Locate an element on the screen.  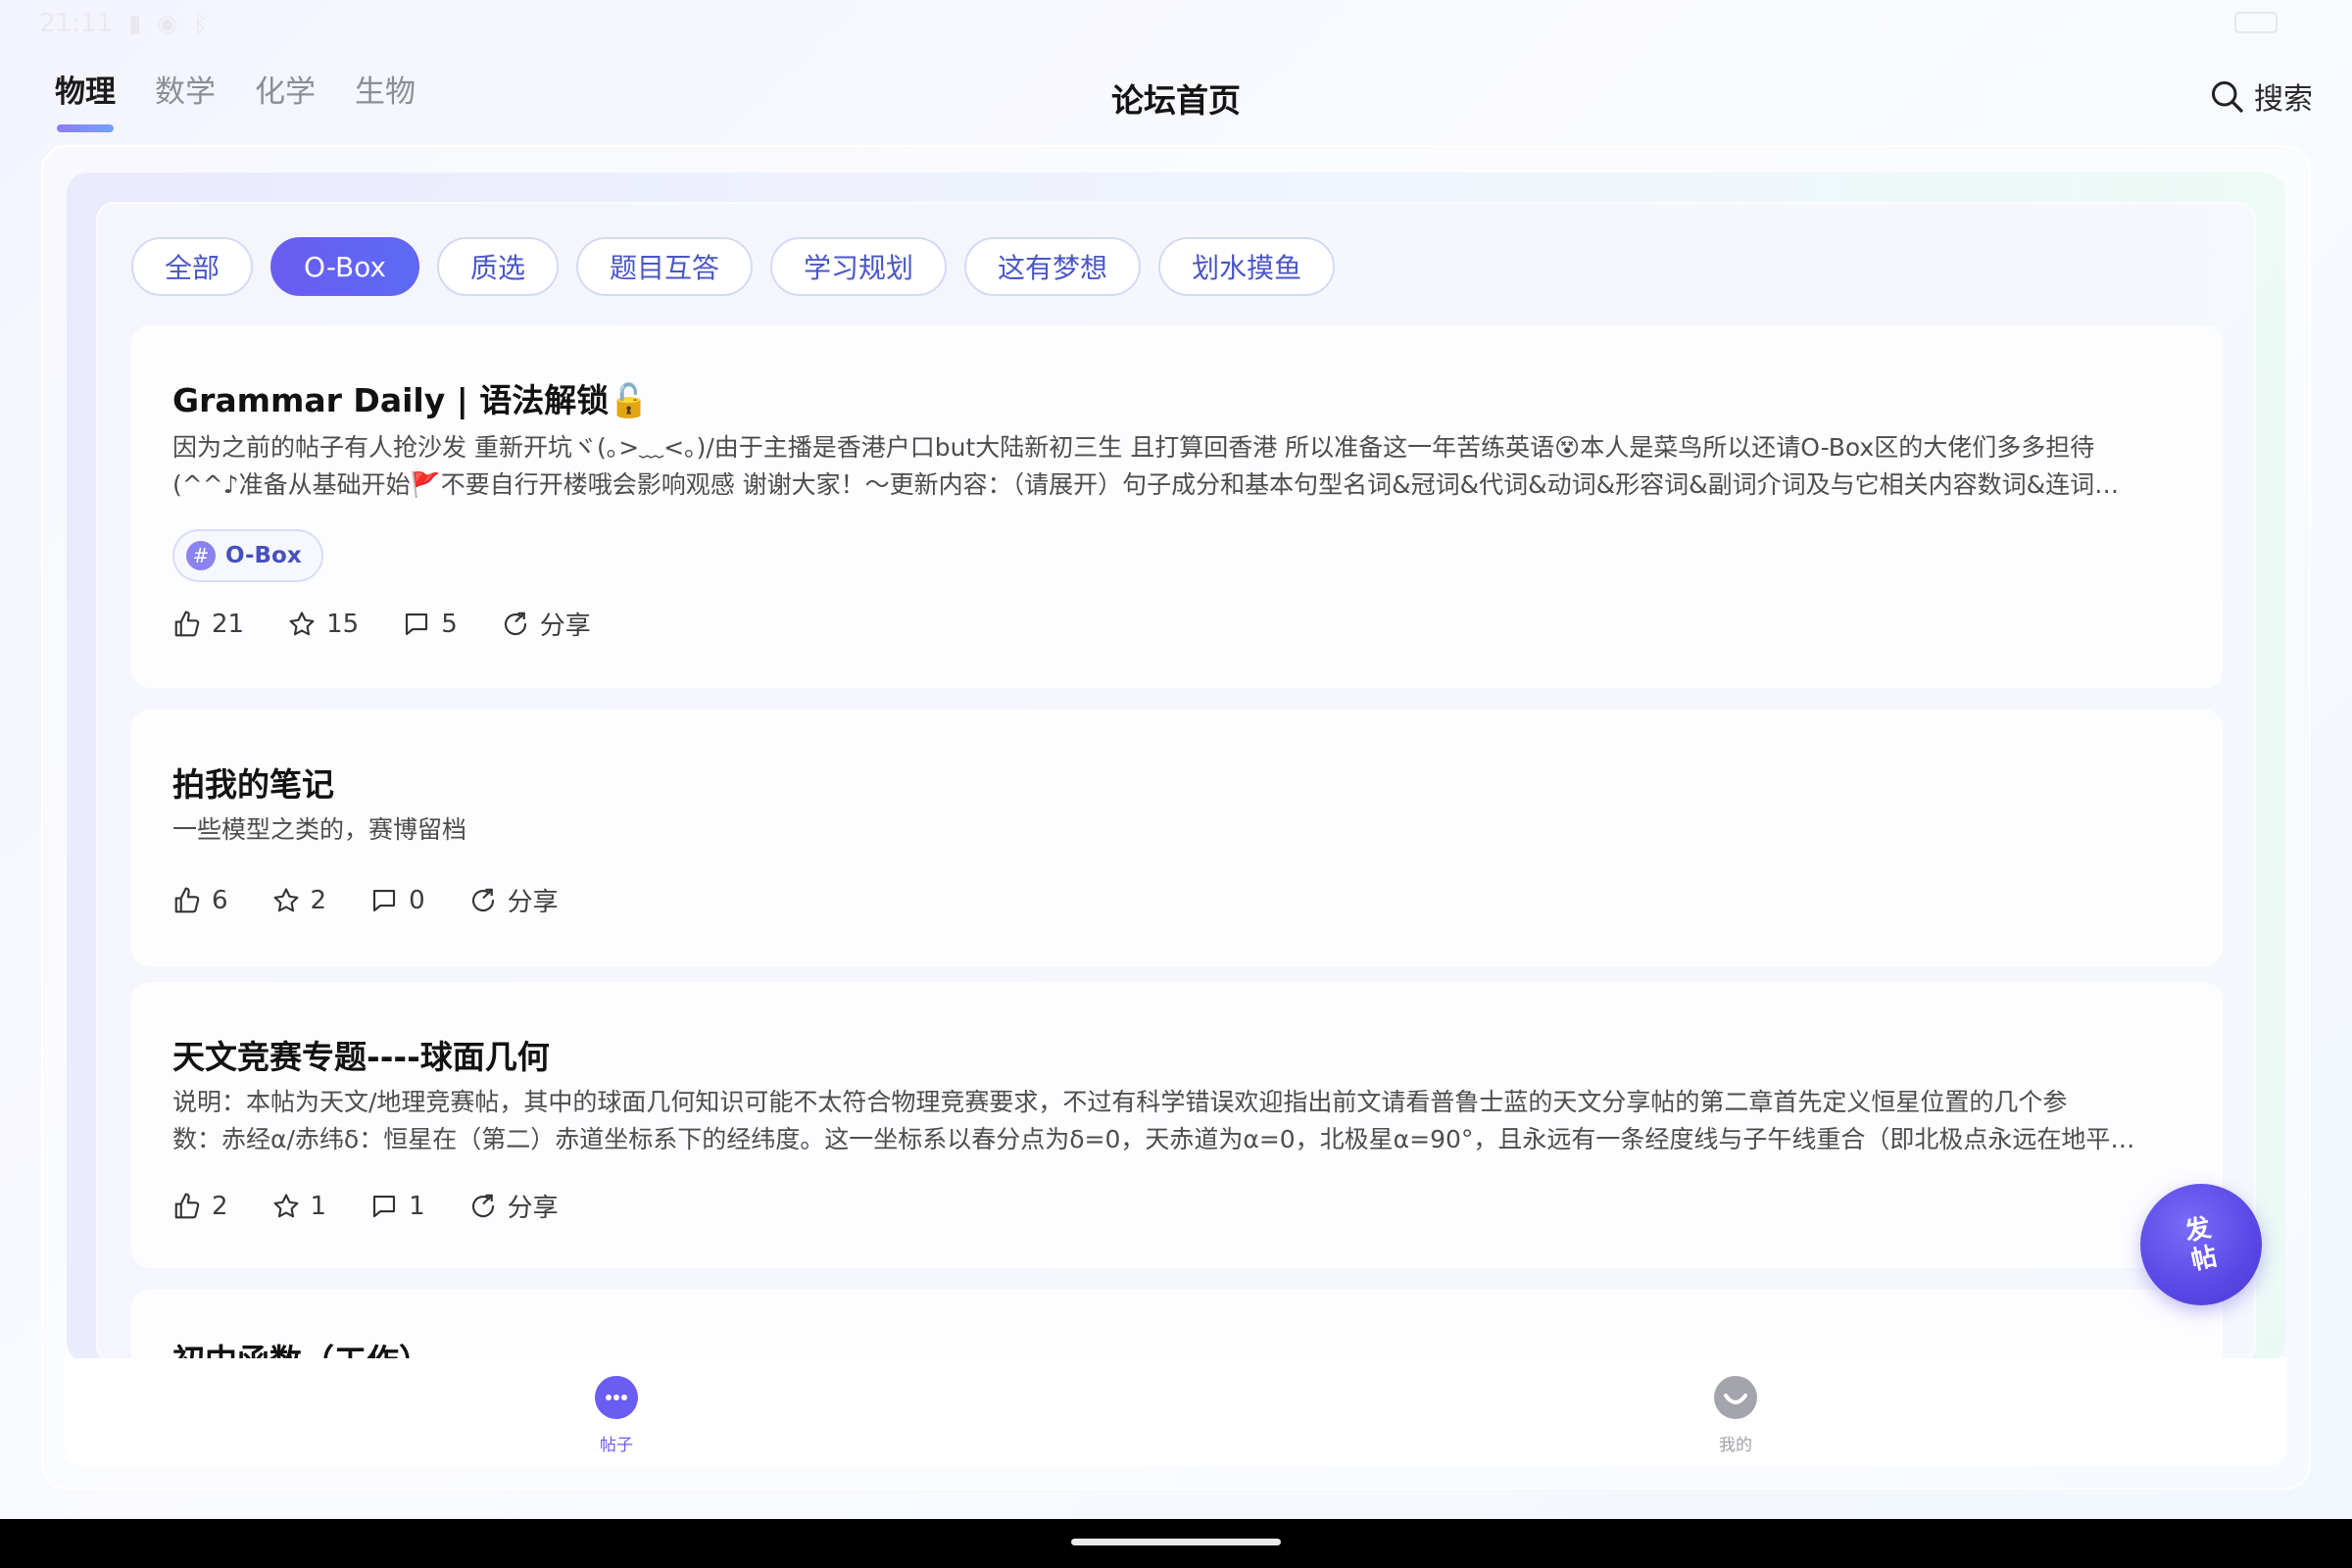
post-title: 拍我的笔记 is located at coordinates (253, 784).